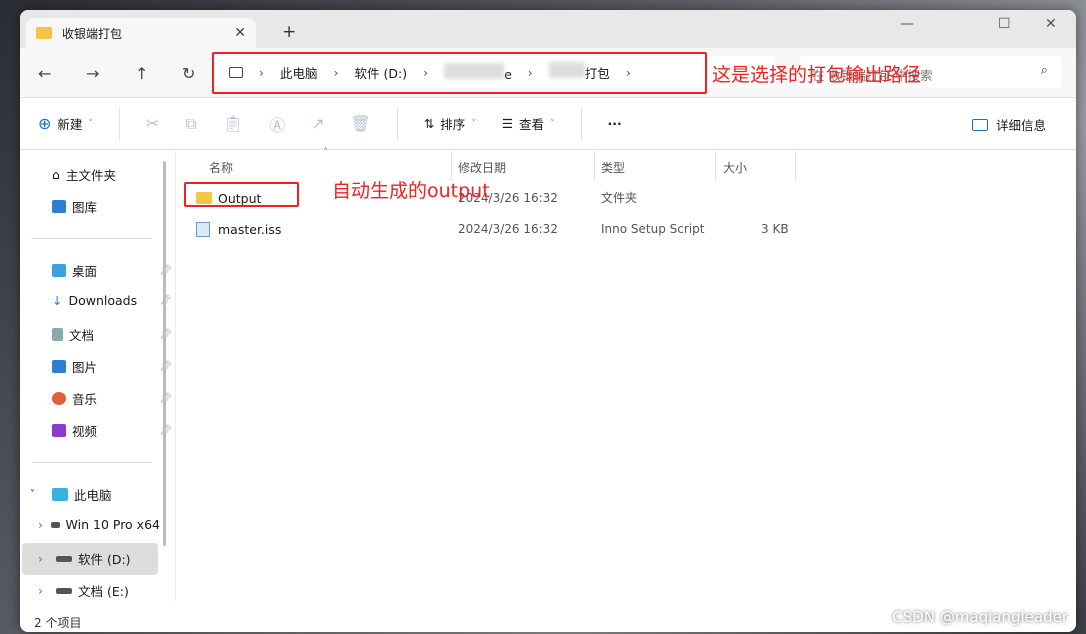 The image size is (1086, 634). Describe the element at coordinates (60, 494) in the screenshot. I see `computer-icon` at that location.